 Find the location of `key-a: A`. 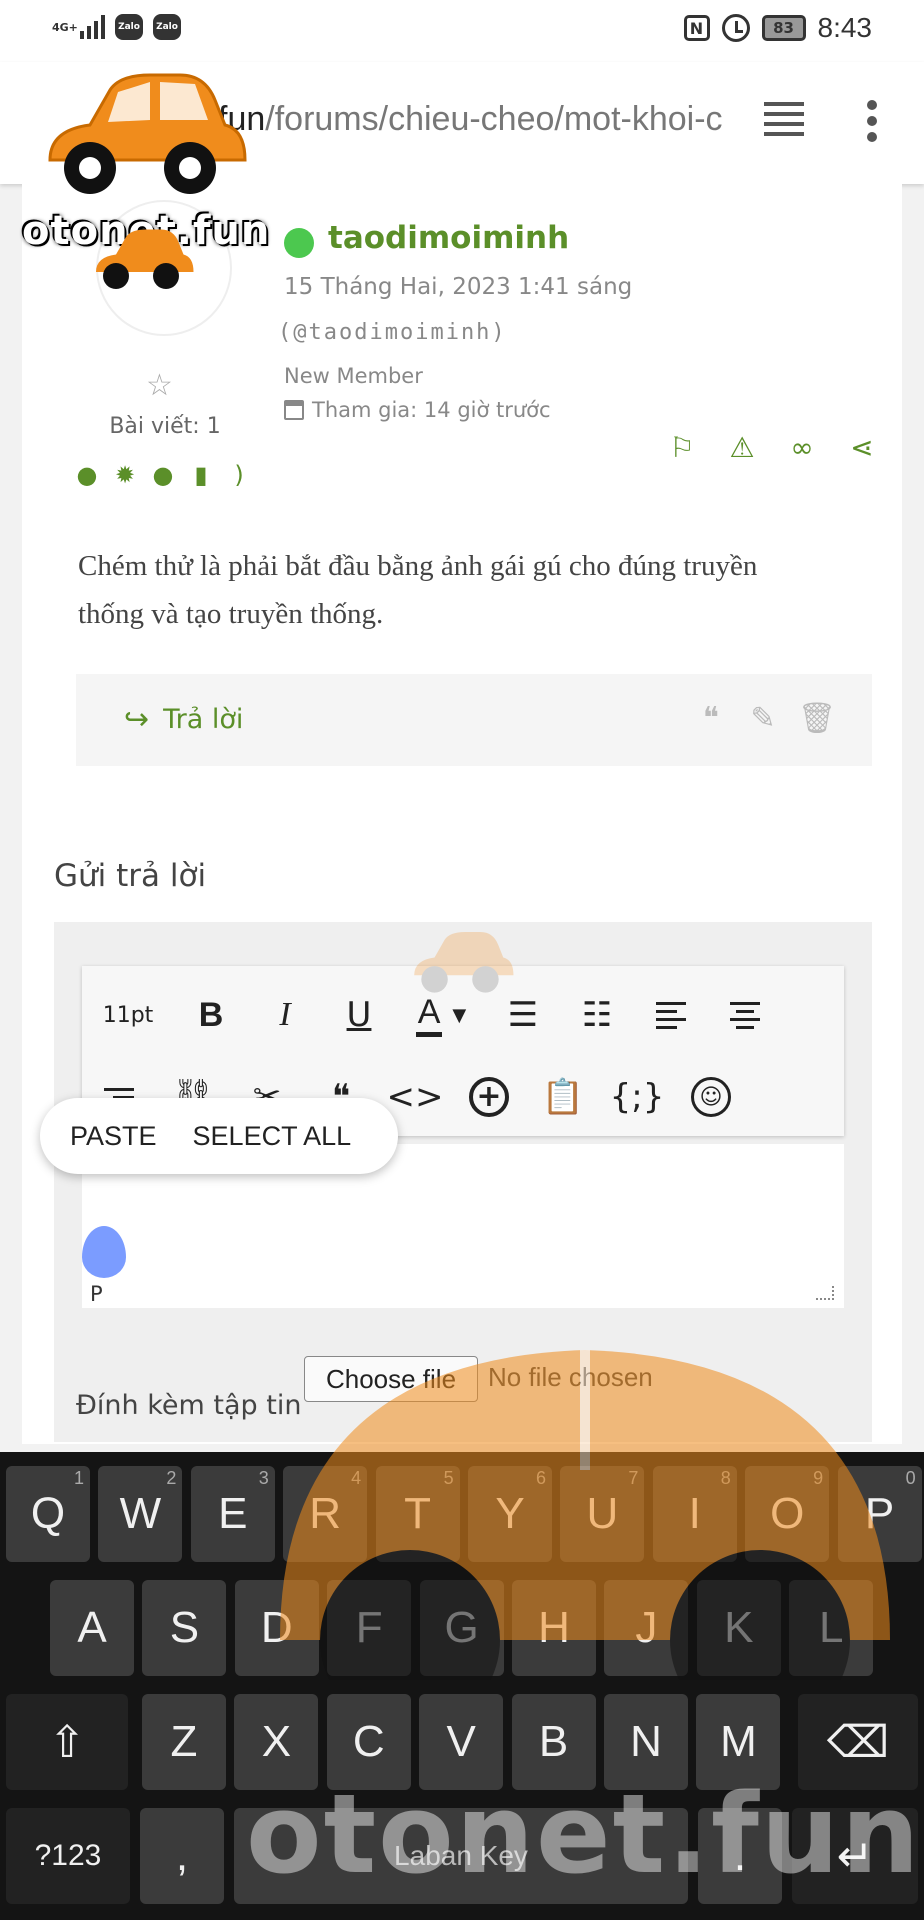

key-a: A is located at coordinates (92, 1628).